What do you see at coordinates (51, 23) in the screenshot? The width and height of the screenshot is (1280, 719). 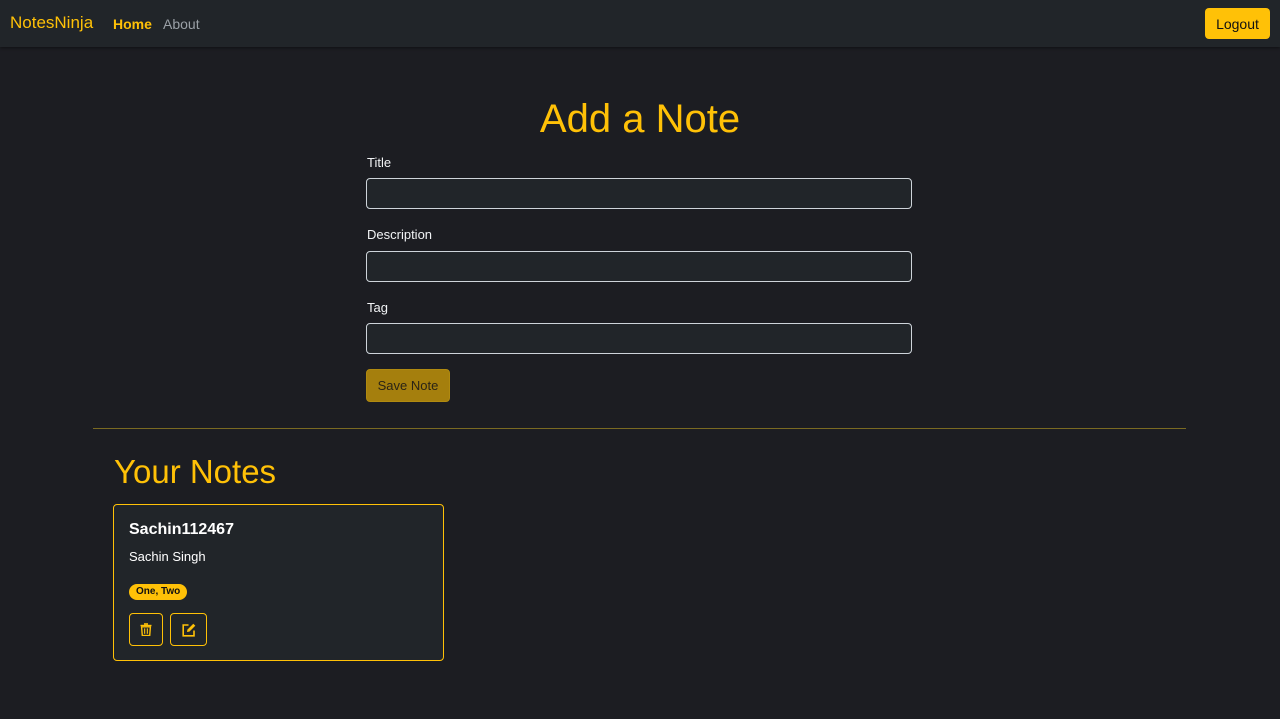 I see `brand-logo: NotesNinja` at bounding box center [51, 23].